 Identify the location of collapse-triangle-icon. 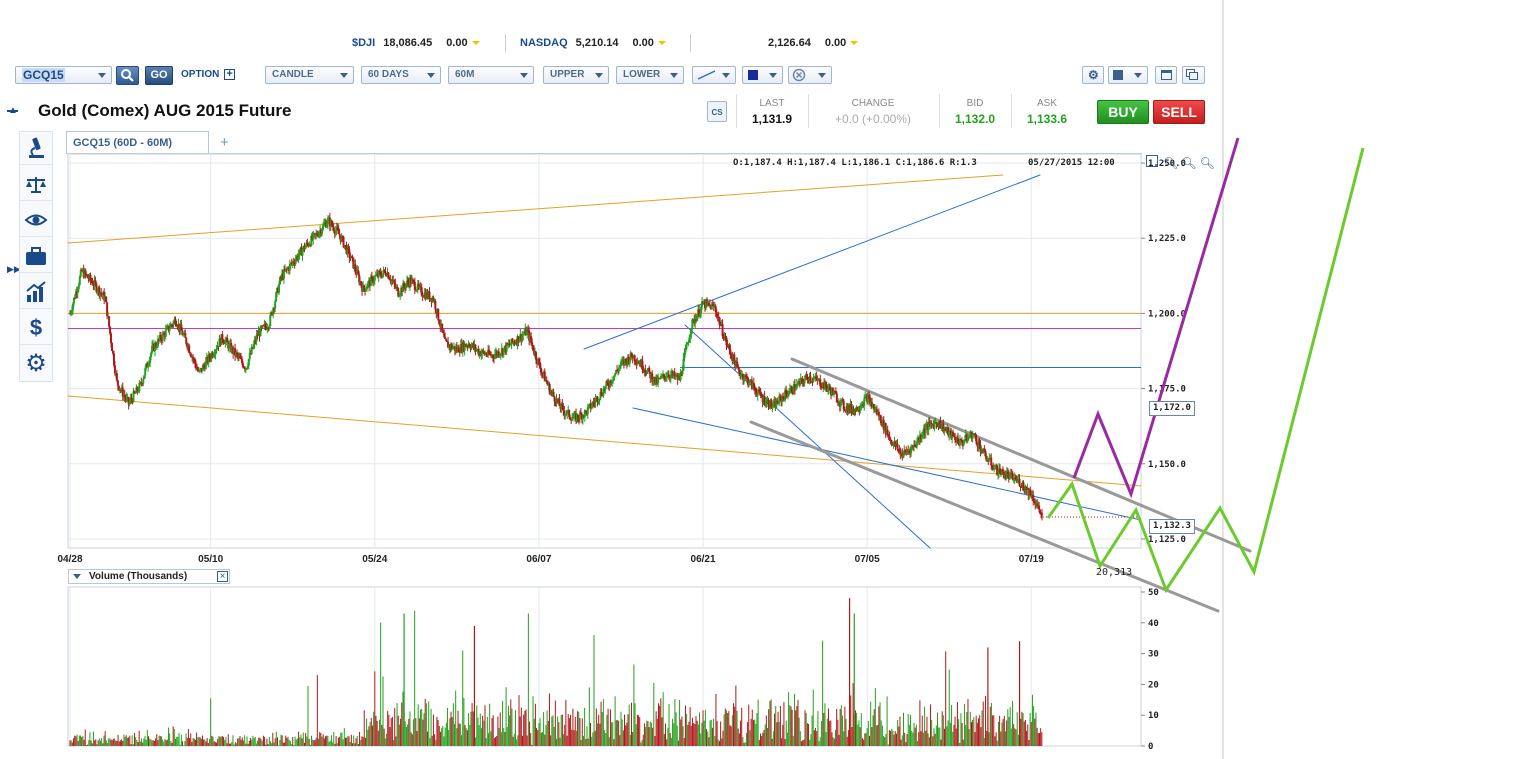
(77, 576).